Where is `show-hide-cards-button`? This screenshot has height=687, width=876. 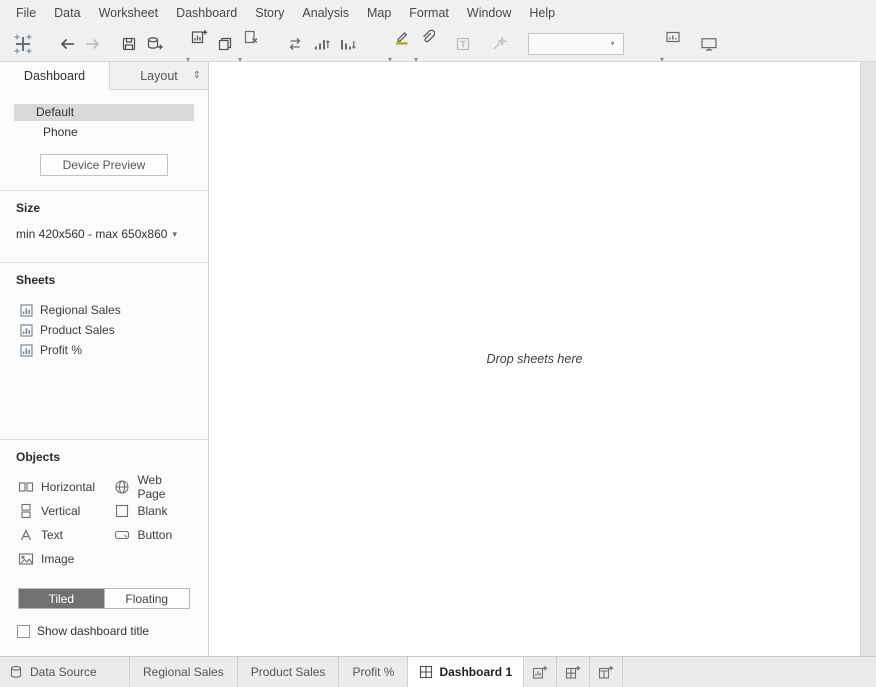 show-hide-cards-button is located at coordinates (673, 37).